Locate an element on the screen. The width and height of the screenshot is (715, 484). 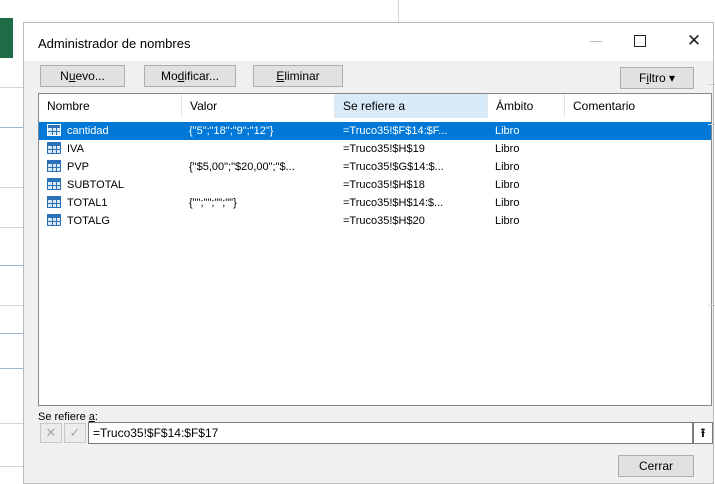
column-header-value: Valor is located at coordinates (258, 106).